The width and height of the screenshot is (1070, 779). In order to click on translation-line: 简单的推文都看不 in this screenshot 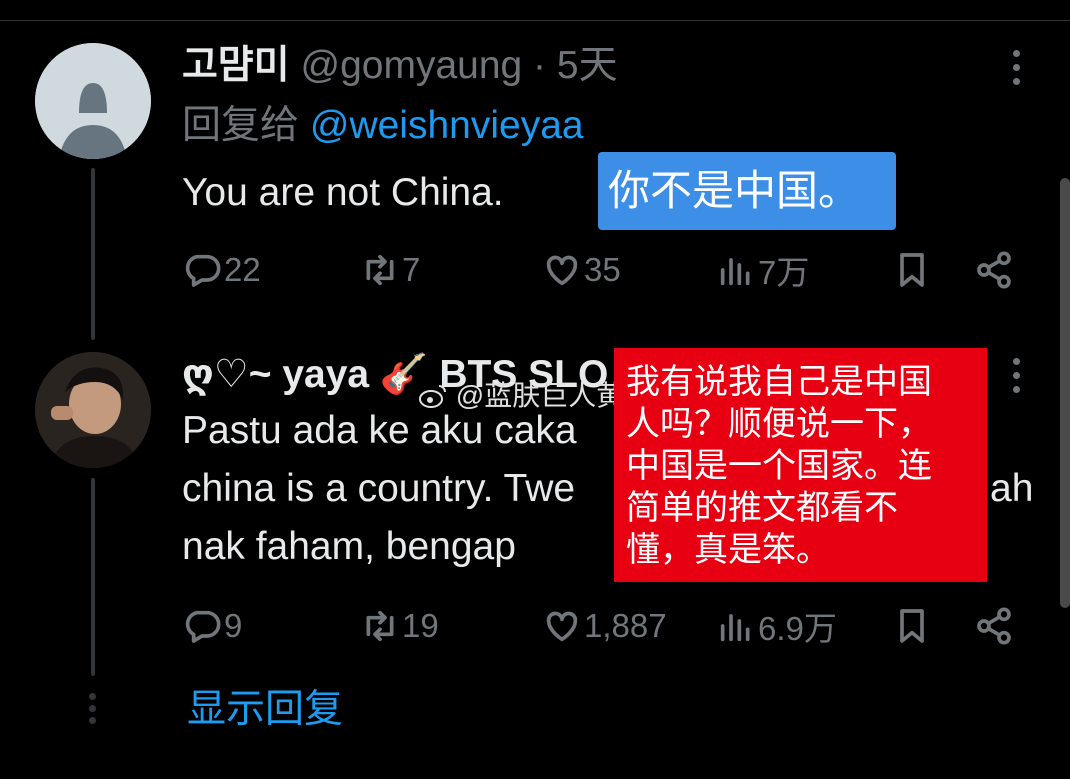, I will do `click(762, 508)`.